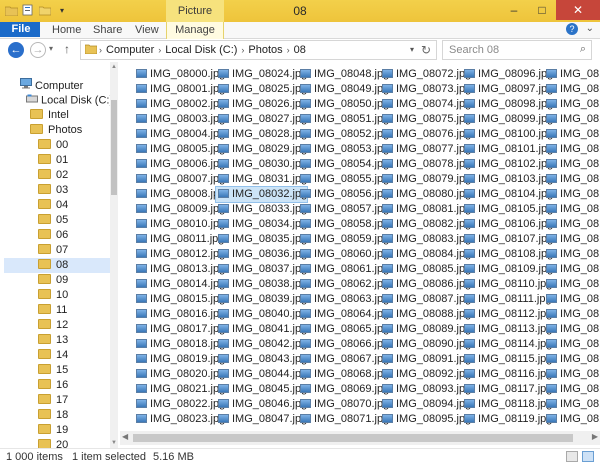 This screenshot has height=464, width=600. What do you see at coordinates (425, 209) in the screenshot?
I see `file-item: IMG_08081.jpg` at bounding box center [425, 209].